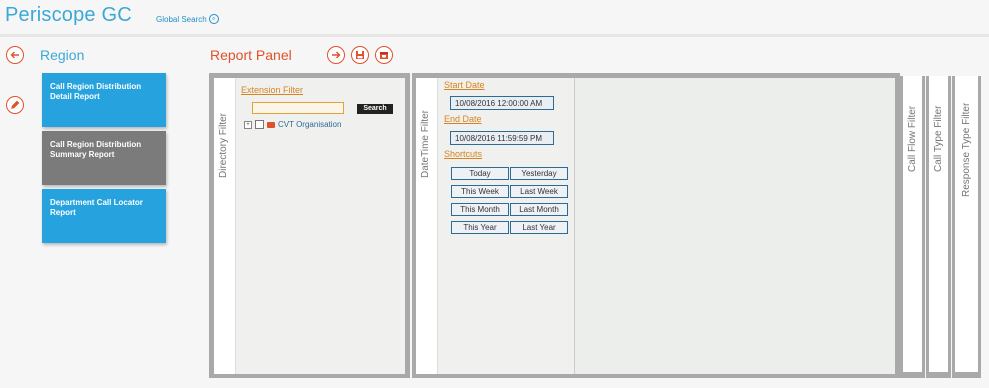 The width and height of the screenshot is (989, 388). I want to click on header-divider, so click(494, 35).